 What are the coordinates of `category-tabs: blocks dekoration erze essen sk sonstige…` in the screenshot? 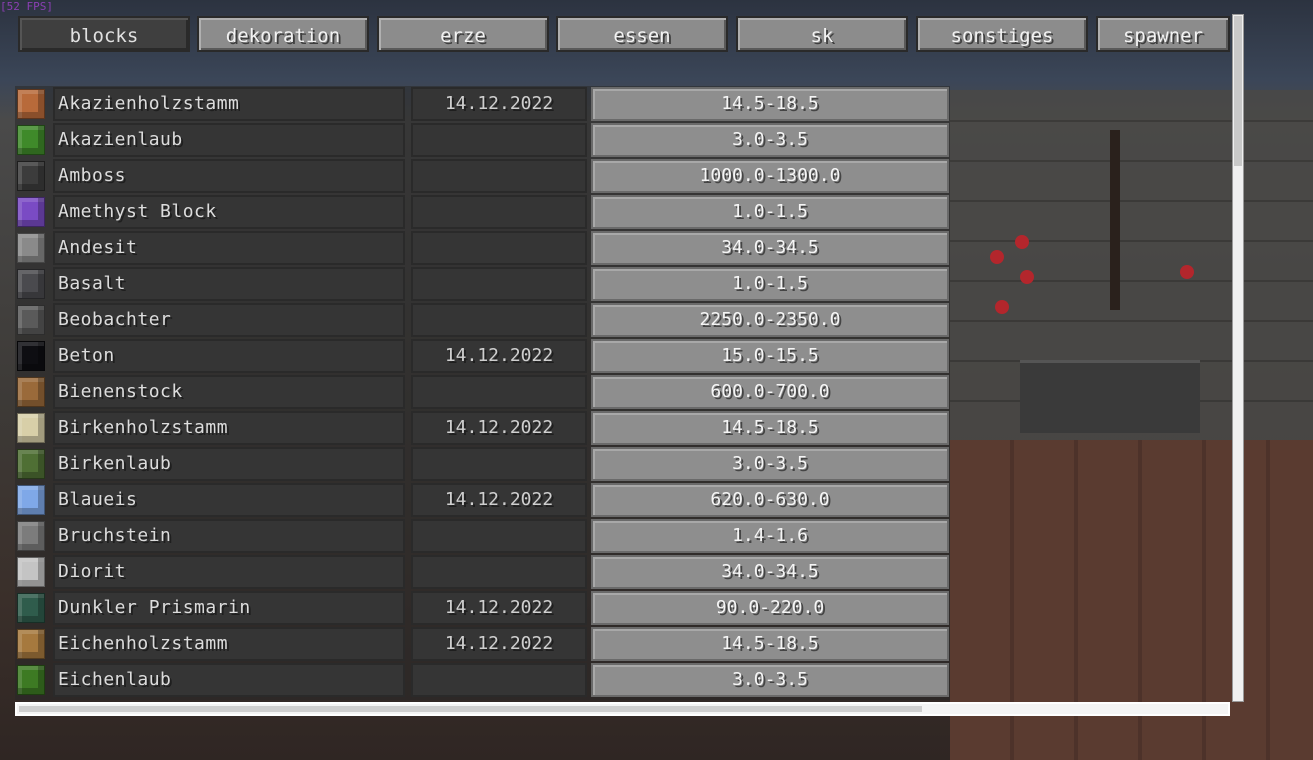 It's located at (622, 34).